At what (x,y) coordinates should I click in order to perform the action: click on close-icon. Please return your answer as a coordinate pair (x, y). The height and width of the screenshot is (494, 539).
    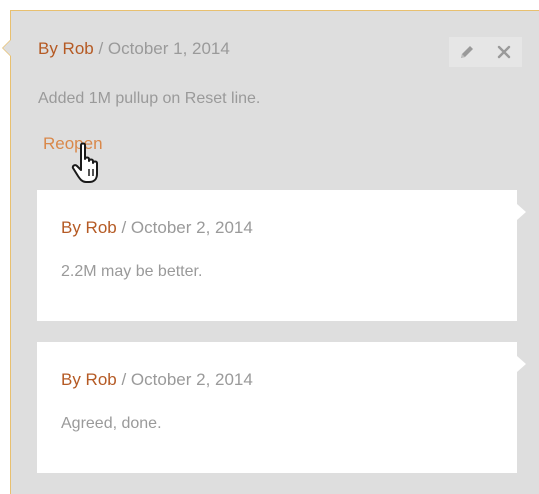
    Looking at the image, I should click on (503, 52).